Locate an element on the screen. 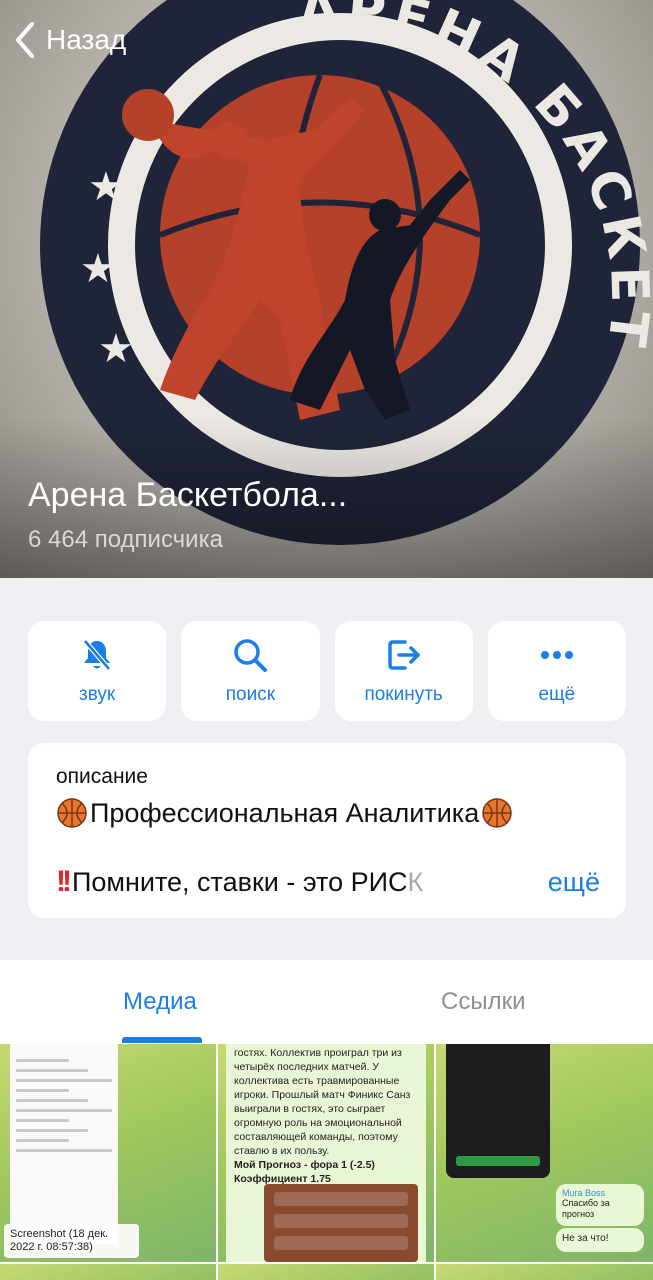 Image resolution: width=653 pixels, height=1280 pixels. media-item: Mura Boss Спасибо за прогноз Не за что! is located at coordinates (544, 1153).